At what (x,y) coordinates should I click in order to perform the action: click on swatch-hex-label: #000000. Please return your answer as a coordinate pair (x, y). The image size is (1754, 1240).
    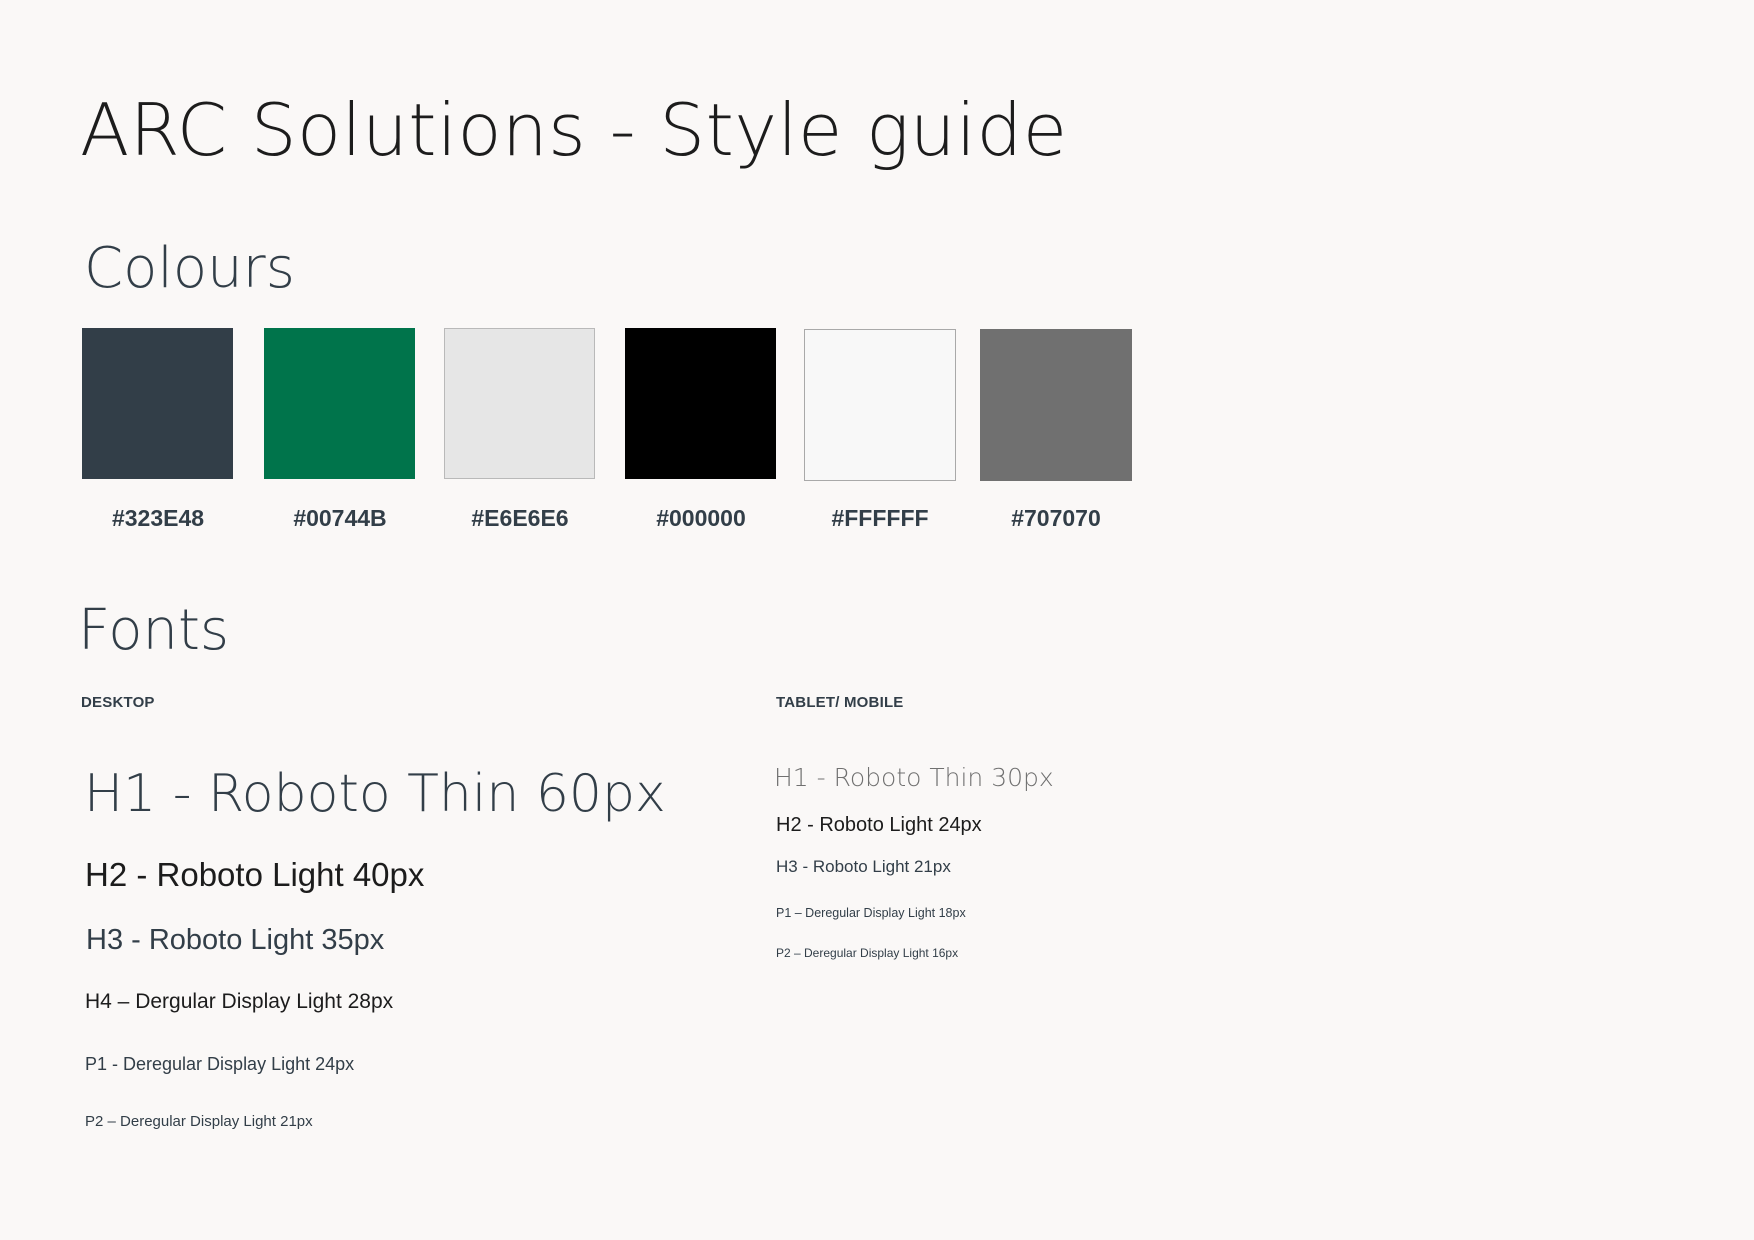
    Looking at the image, I should click on (701, 518).